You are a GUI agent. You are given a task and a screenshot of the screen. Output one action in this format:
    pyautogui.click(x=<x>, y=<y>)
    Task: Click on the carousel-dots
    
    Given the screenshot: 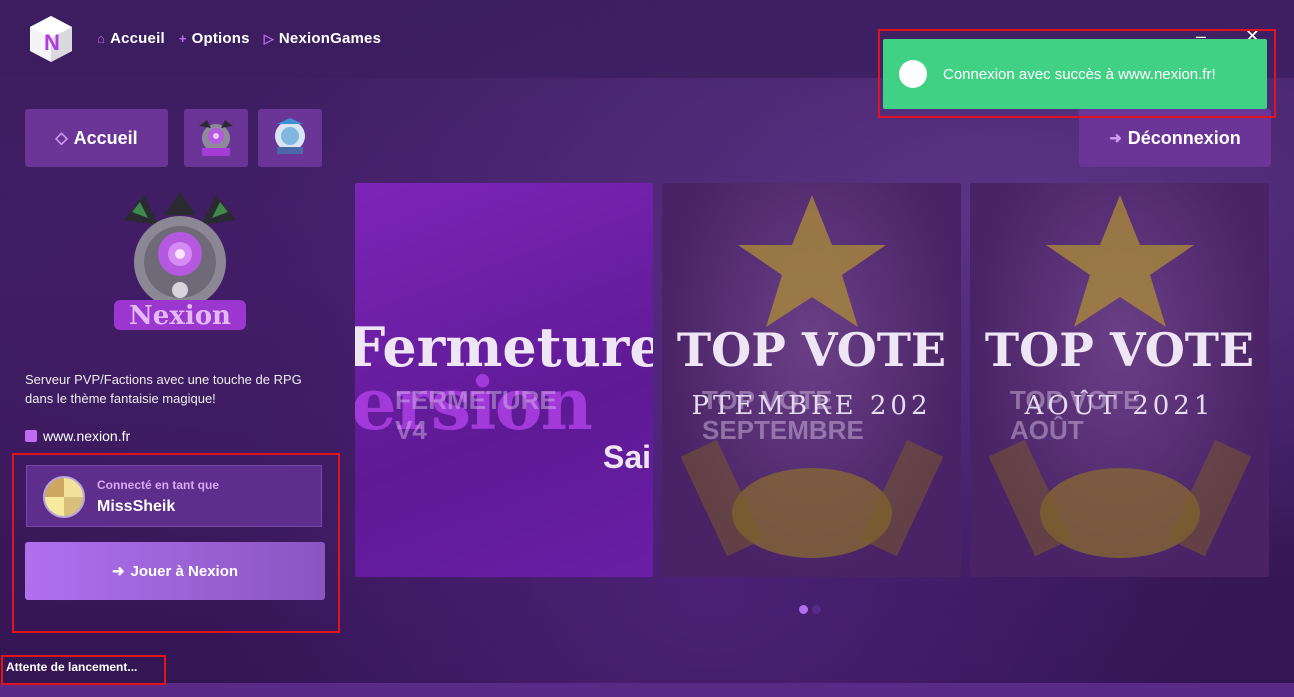 What is the action you would take?
    pyautogui.click(x=810, y=609)
    